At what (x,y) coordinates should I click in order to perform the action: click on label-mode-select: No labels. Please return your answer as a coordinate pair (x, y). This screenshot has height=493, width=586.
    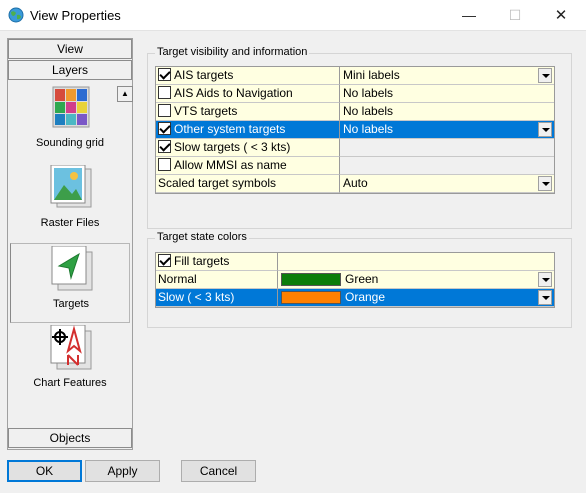
    Looking at the image, I should click on (447, 130).